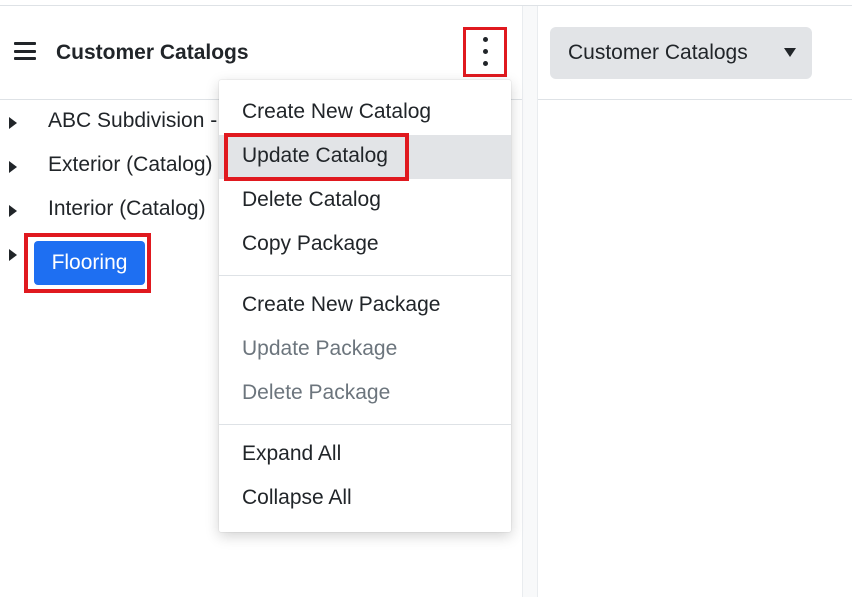 This screenshot has height=597, width=852. I want to click on menu-item-delete-package: Delete Package, so click(365, 394).